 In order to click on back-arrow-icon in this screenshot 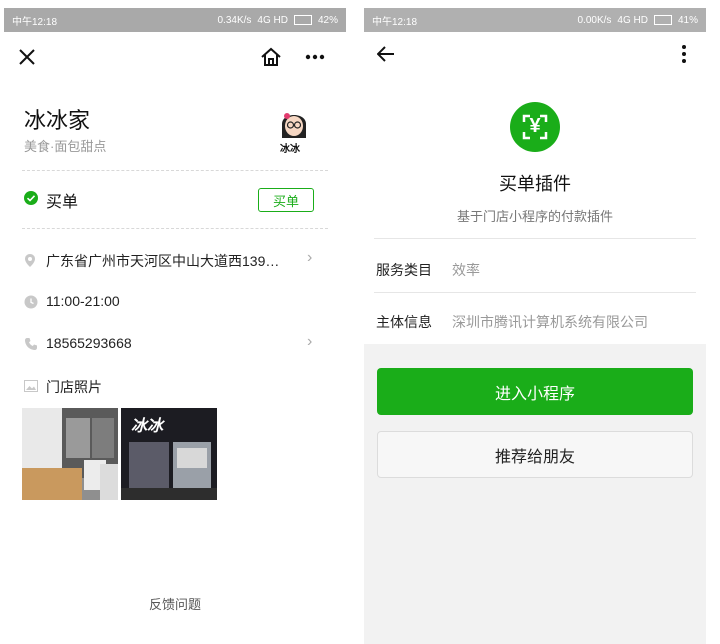, I will do `click(386, 54)`.